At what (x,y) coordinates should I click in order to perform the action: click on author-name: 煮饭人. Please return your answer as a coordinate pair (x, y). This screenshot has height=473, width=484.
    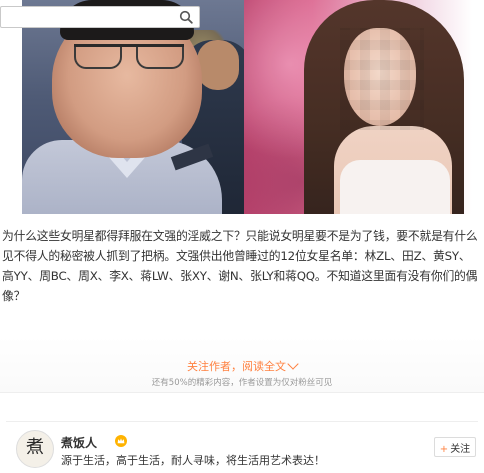
    Looking at the image, I should click on (79, 442).